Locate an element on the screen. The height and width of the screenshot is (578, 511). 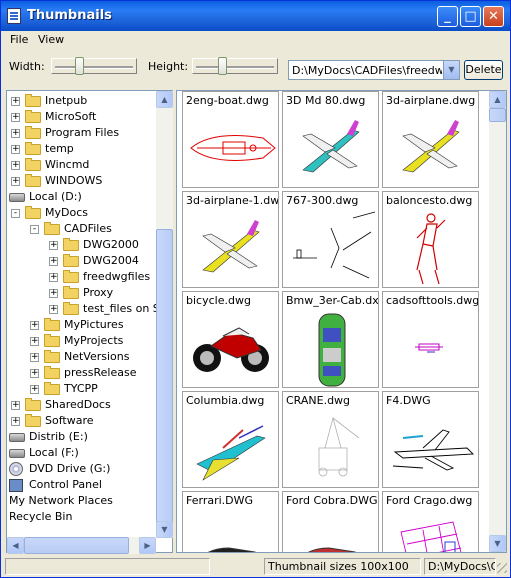
tree-node: - MyDocs is located at coordinates (82, 213).